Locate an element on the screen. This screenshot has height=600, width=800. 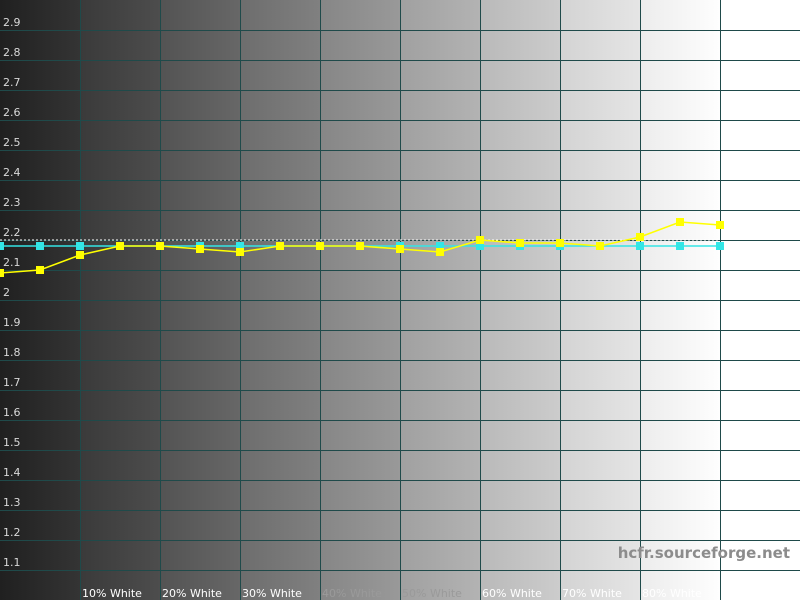
y-tick-label: 1.3 is located at coordinates (12, 502).